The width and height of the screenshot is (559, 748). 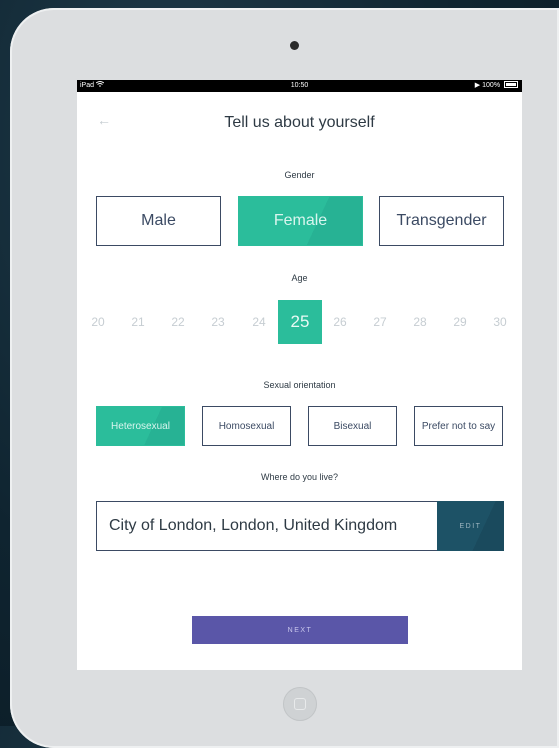 I want to click on age-option: 22, so click(x=178, y=322).